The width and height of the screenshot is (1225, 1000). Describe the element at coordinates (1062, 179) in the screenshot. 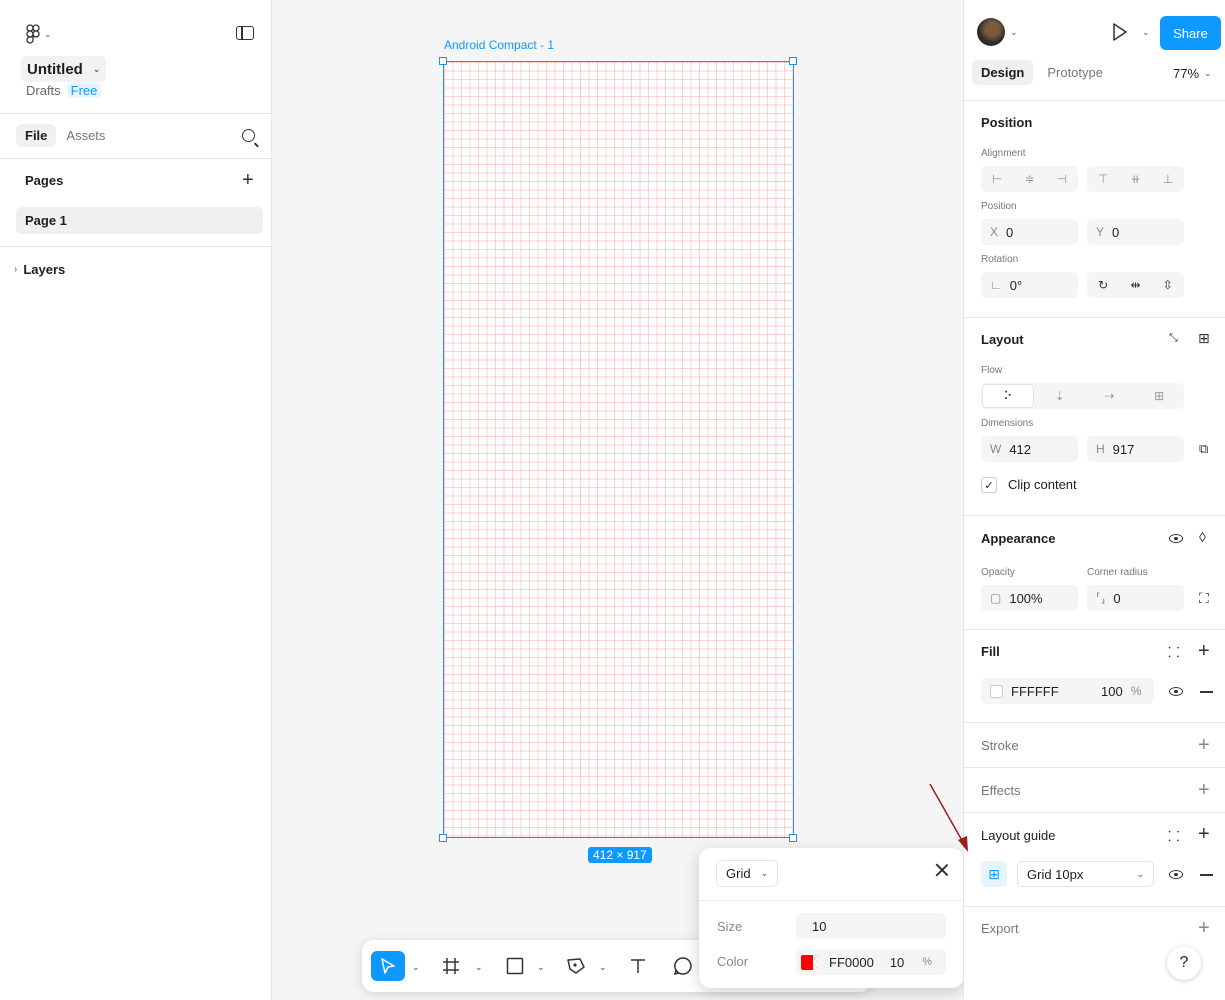

I see `align-right-icon: ⊣` at that location.